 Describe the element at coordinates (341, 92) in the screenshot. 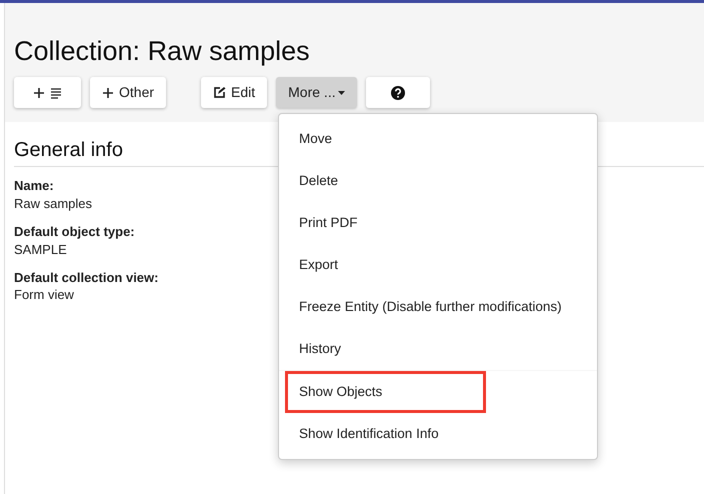

I see `caret-icon` at that location.